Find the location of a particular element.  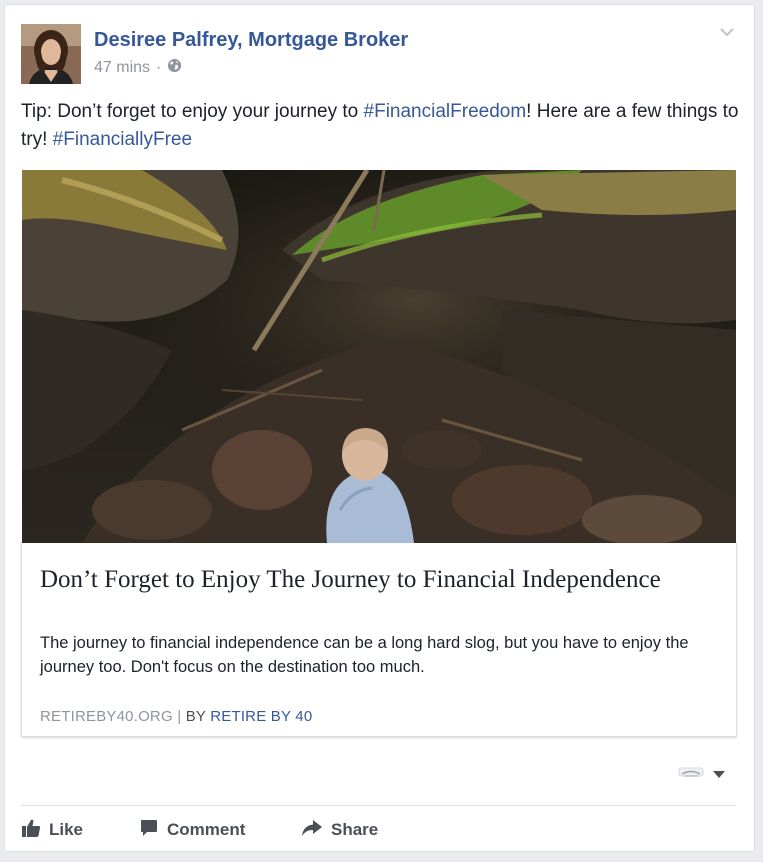

link-author: RETIRE BY 40 is located at coordinates (261, 716).